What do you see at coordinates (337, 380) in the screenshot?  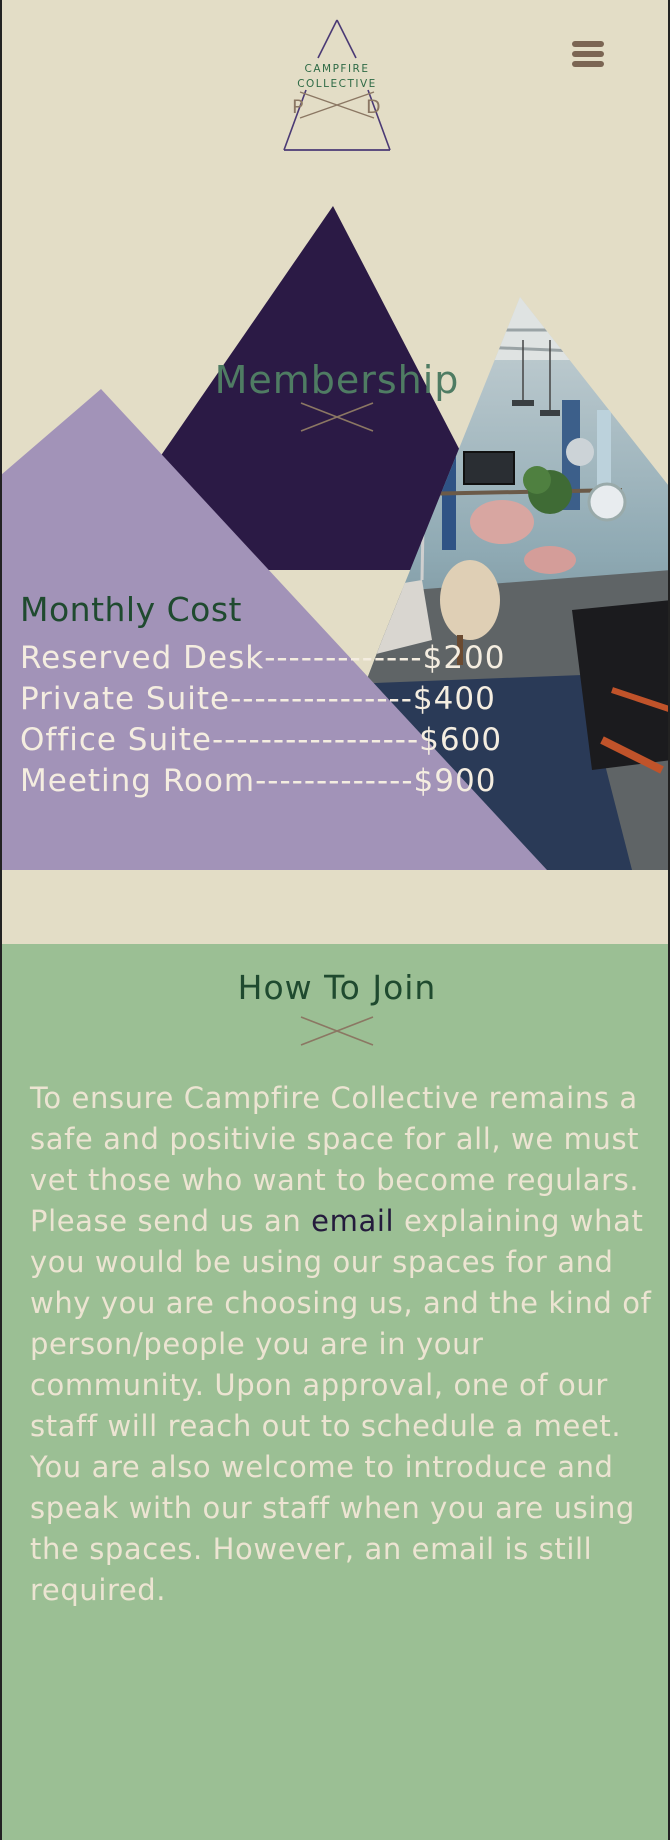 I see `membership-title: Membership` at bounding box center [337, 380].